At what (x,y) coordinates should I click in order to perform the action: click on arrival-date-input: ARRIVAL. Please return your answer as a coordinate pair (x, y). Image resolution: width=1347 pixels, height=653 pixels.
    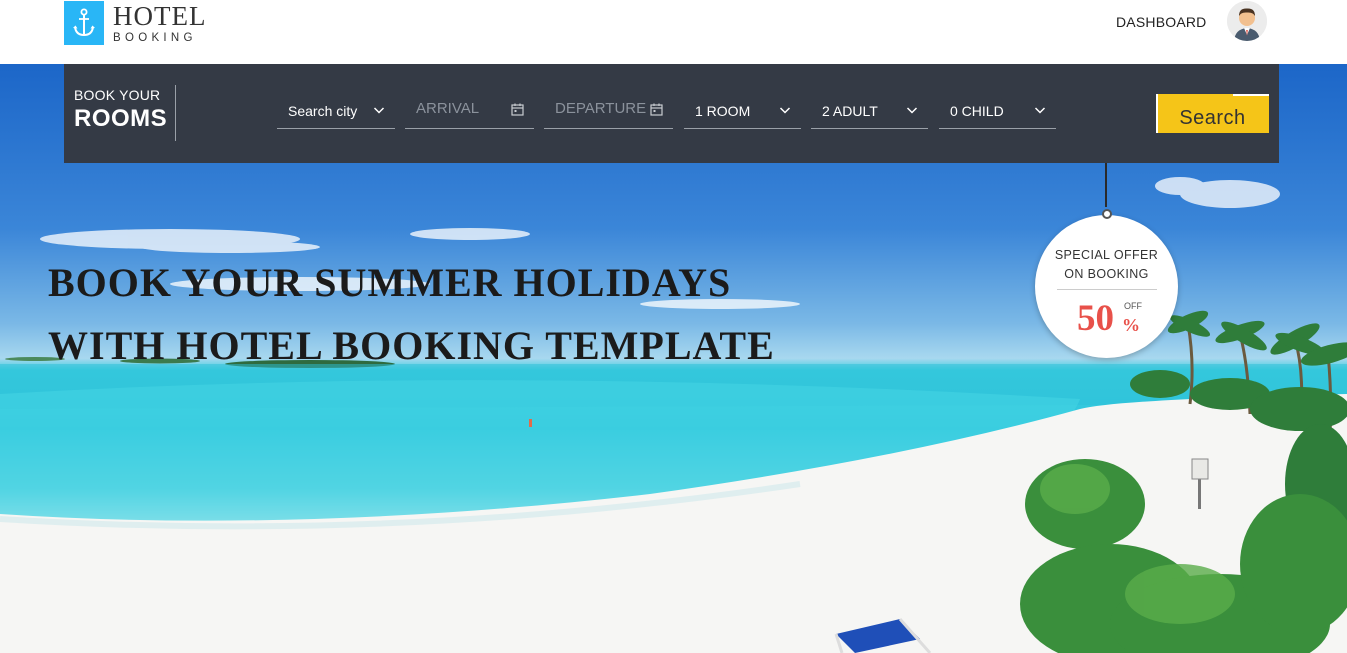
    Looking at the image, I should click on (469, 113).